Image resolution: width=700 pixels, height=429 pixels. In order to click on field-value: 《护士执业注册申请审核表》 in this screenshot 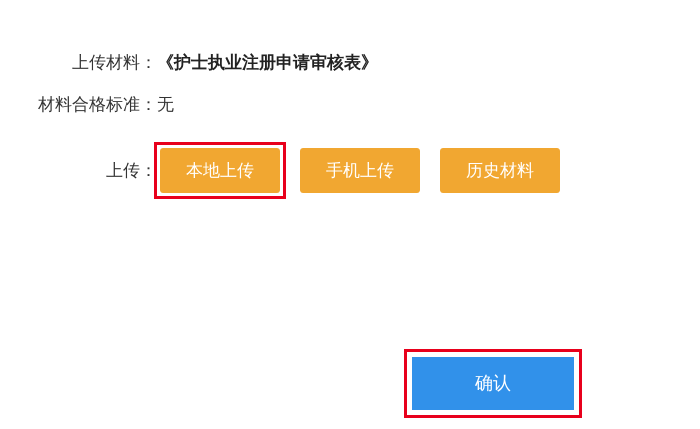, I will do `click(267, 63)`.